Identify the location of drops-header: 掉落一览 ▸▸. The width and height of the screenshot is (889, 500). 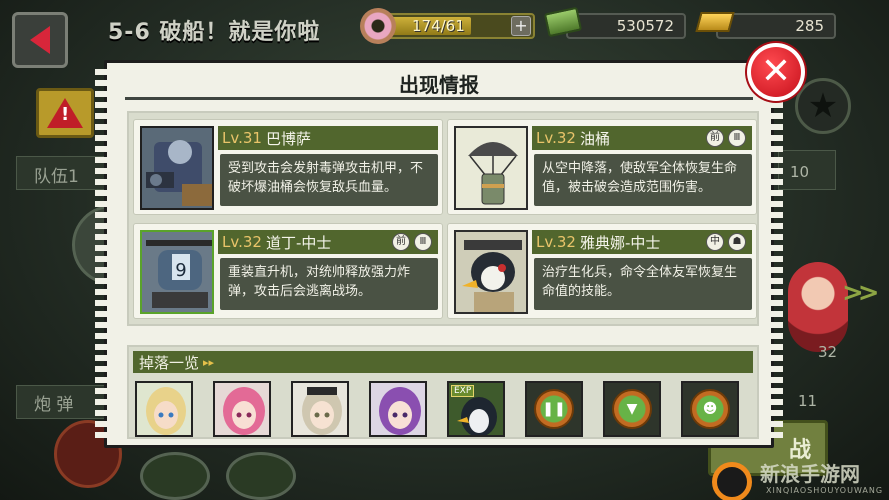
(443, 362).